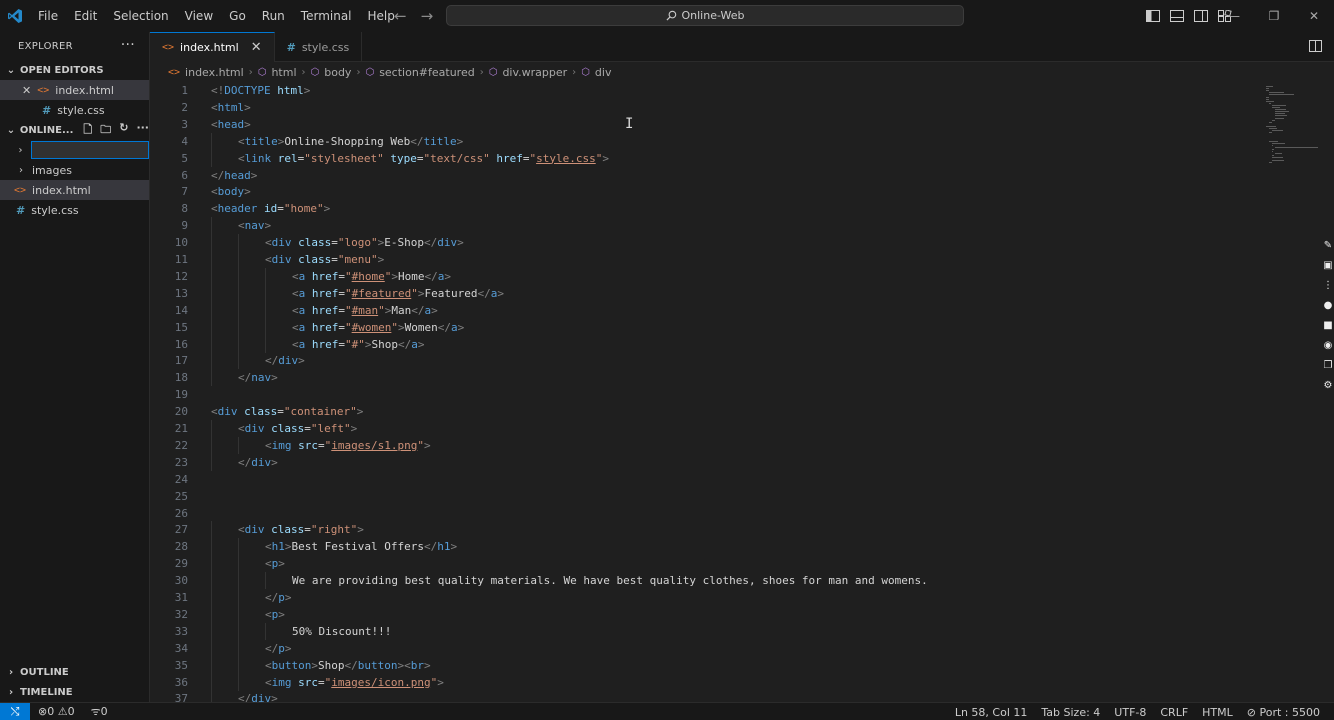 The image size is (1334, 720). What do you see at coordinates (700, 208) in the screenshot?
I see `code-line: 8 <header id="home">` at bounding box center [700, 208].